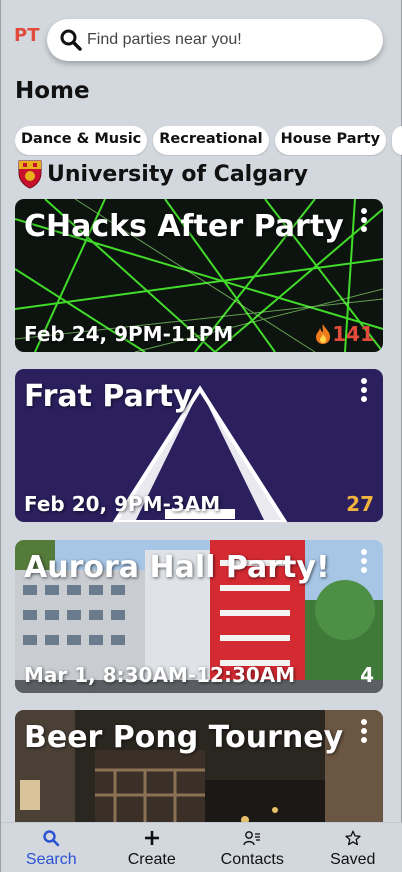 The width and height of the screenshot is (402, 872). What do you see at coordinates (177, 567) in the screenshot?
I see `event-title: Aurora Hall Party!` at bounding box center [177, 567].